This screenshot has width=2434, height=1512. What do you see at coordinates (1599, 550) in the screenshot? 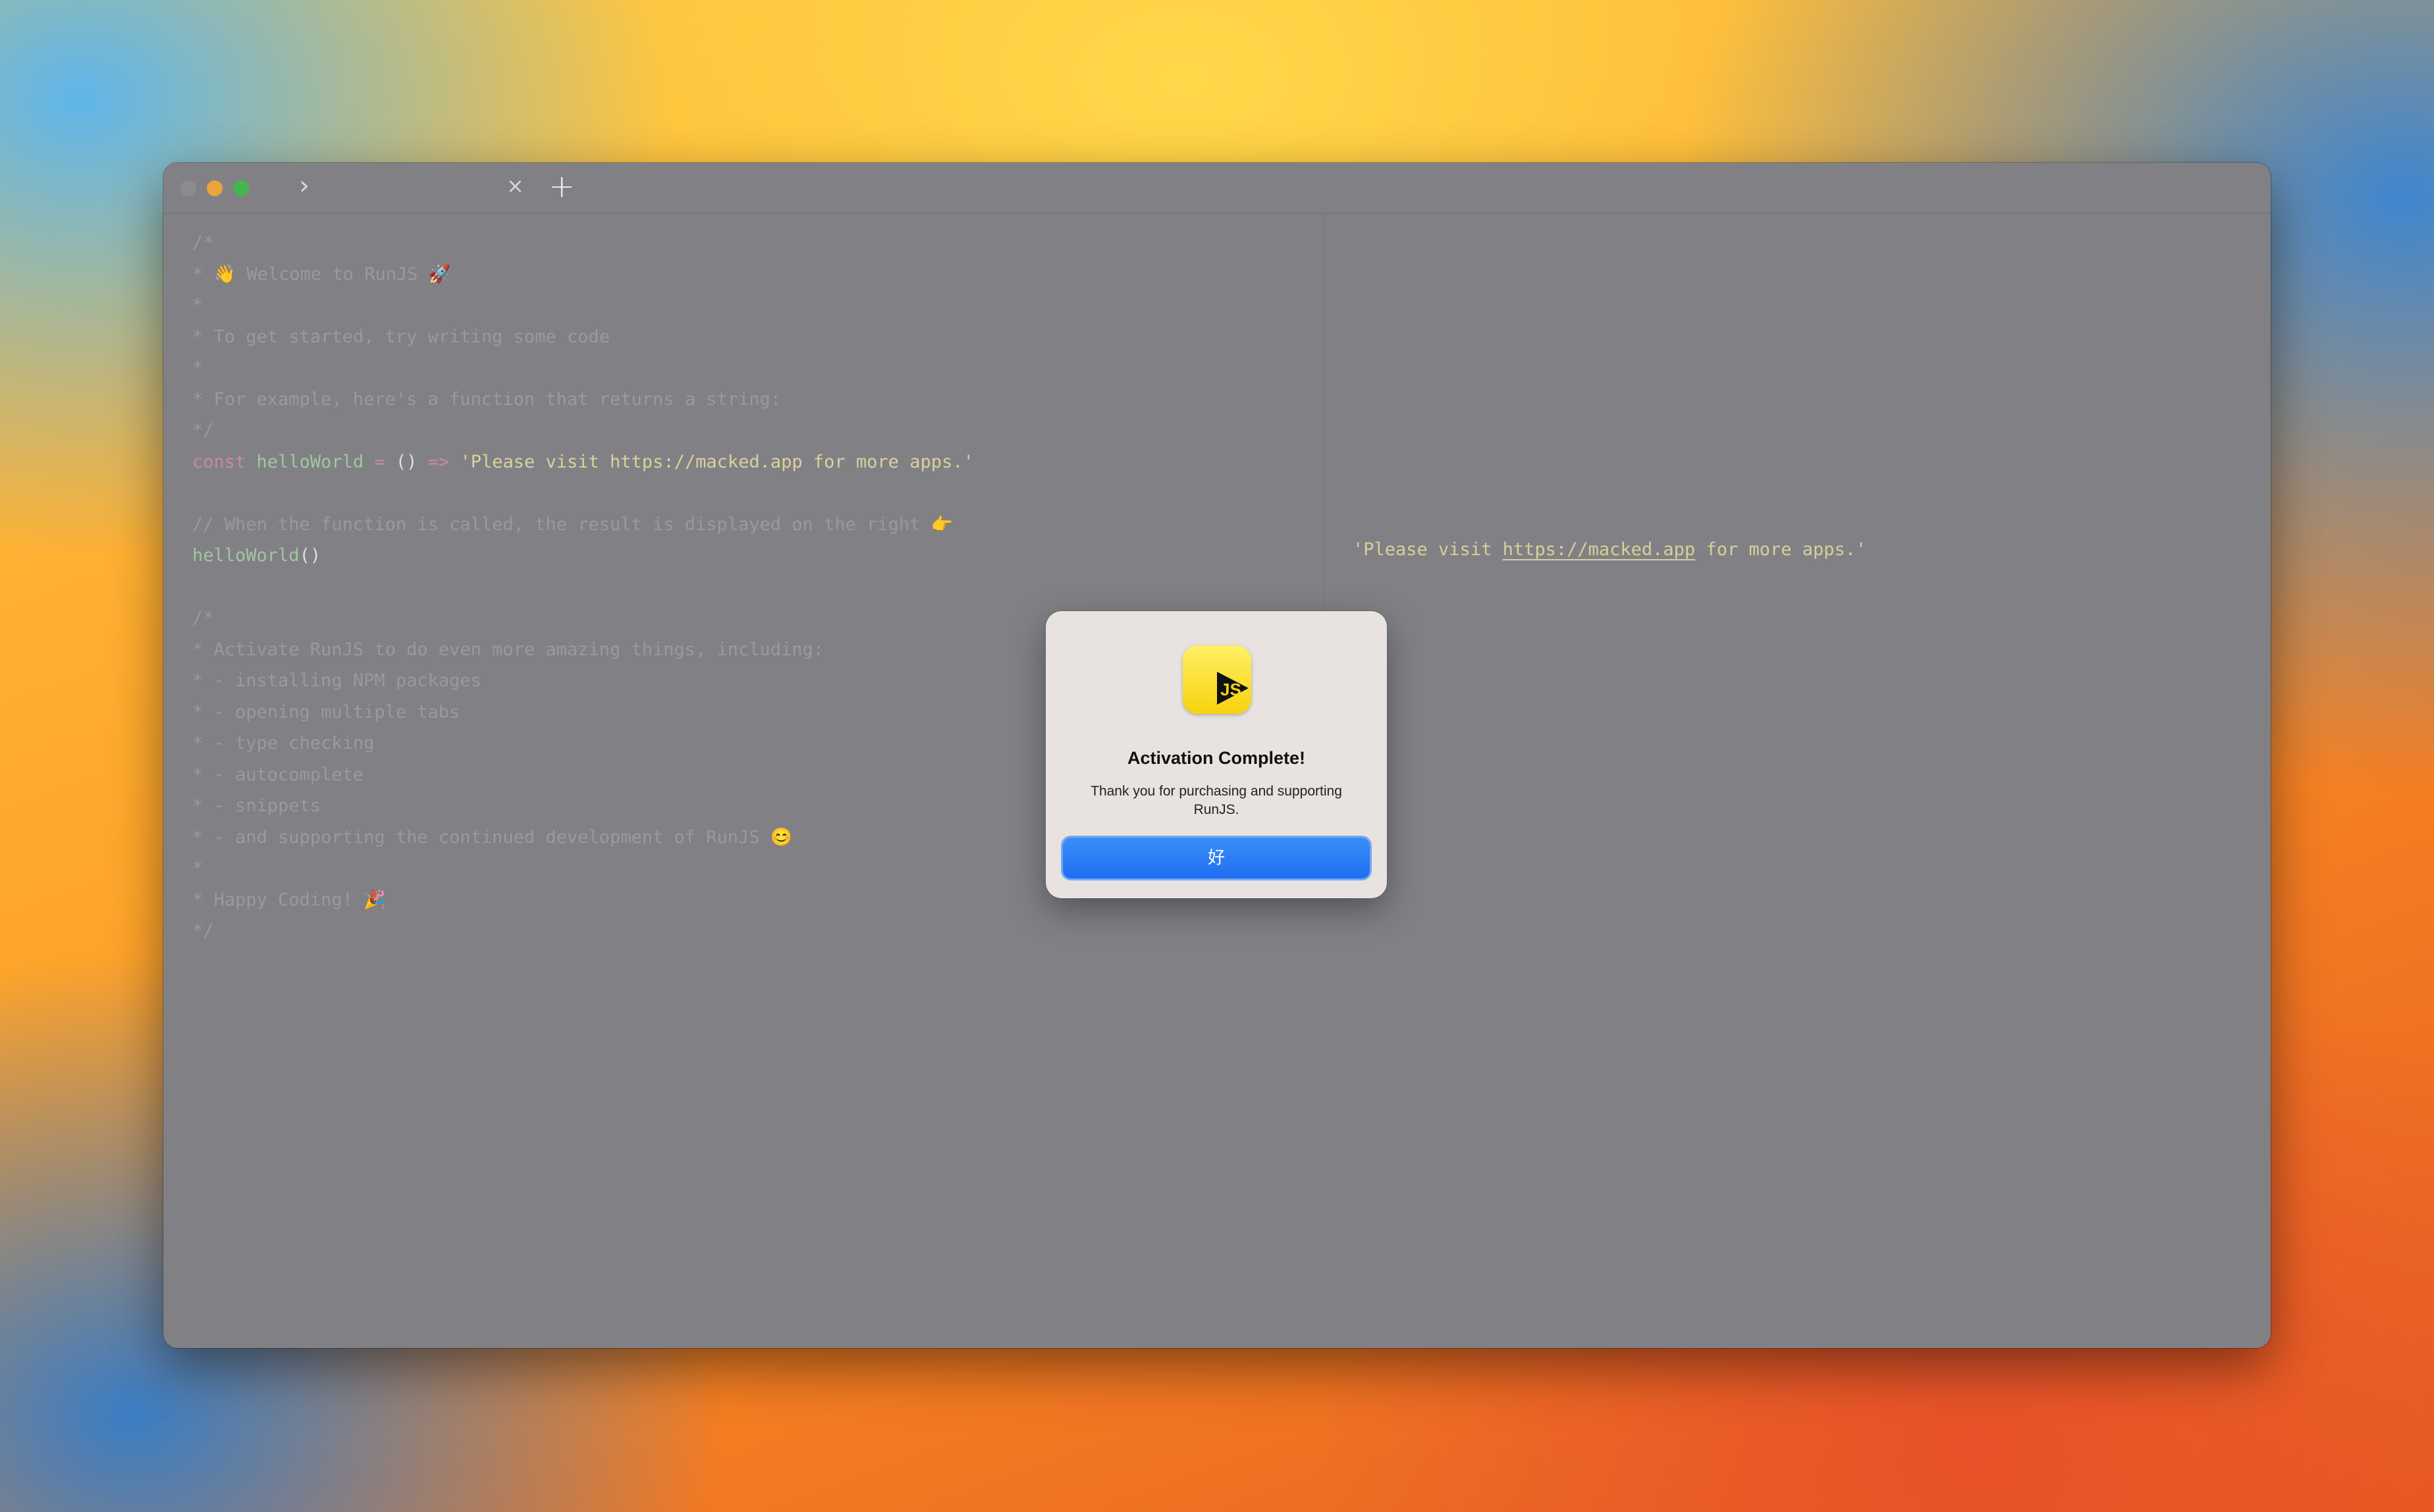
I see `output-link: https://macked.app` at bounding box center [1599, 550].